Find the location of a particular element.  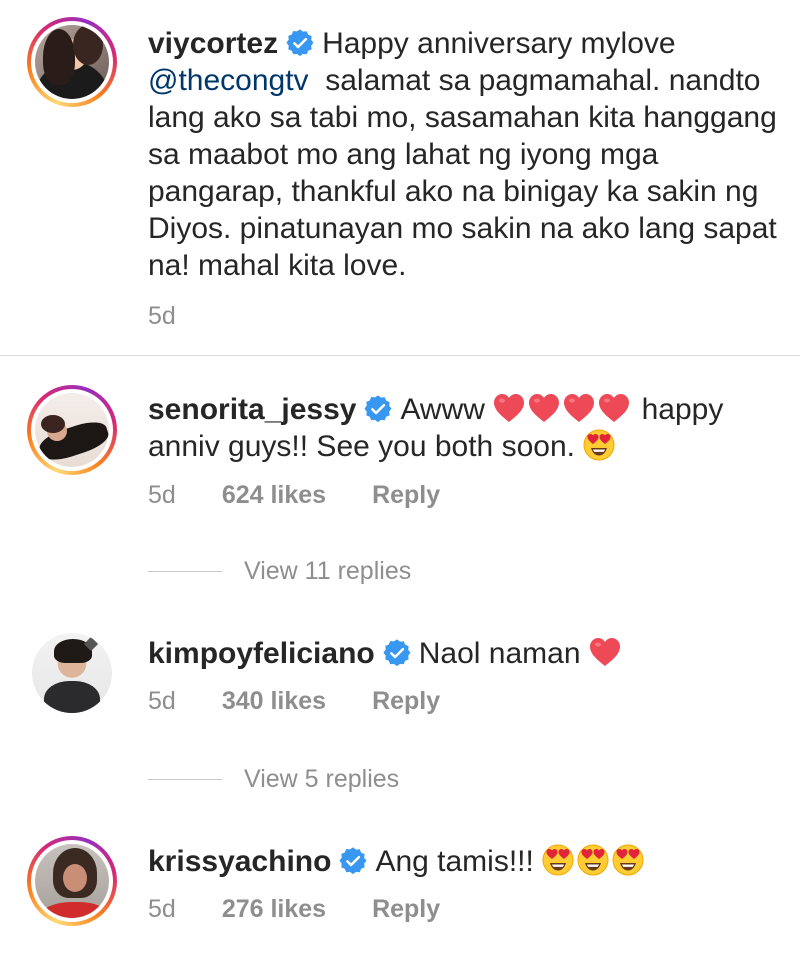

comment-body: kimpoyfeliciano Naol naman is located at coordinates (468, 653).